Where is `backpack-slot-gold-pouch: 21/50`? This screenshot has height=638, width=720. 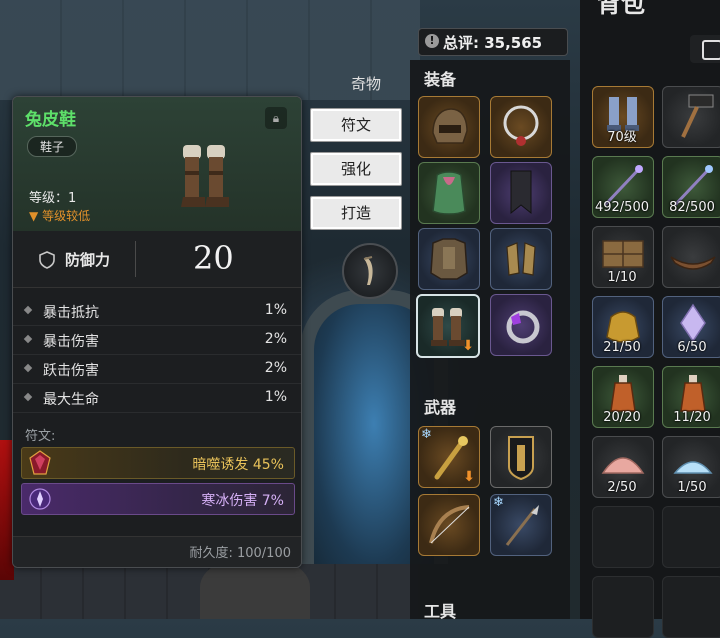
backpack-slot-gold-pouch: 21/50 is located at coordinates (623, 327).